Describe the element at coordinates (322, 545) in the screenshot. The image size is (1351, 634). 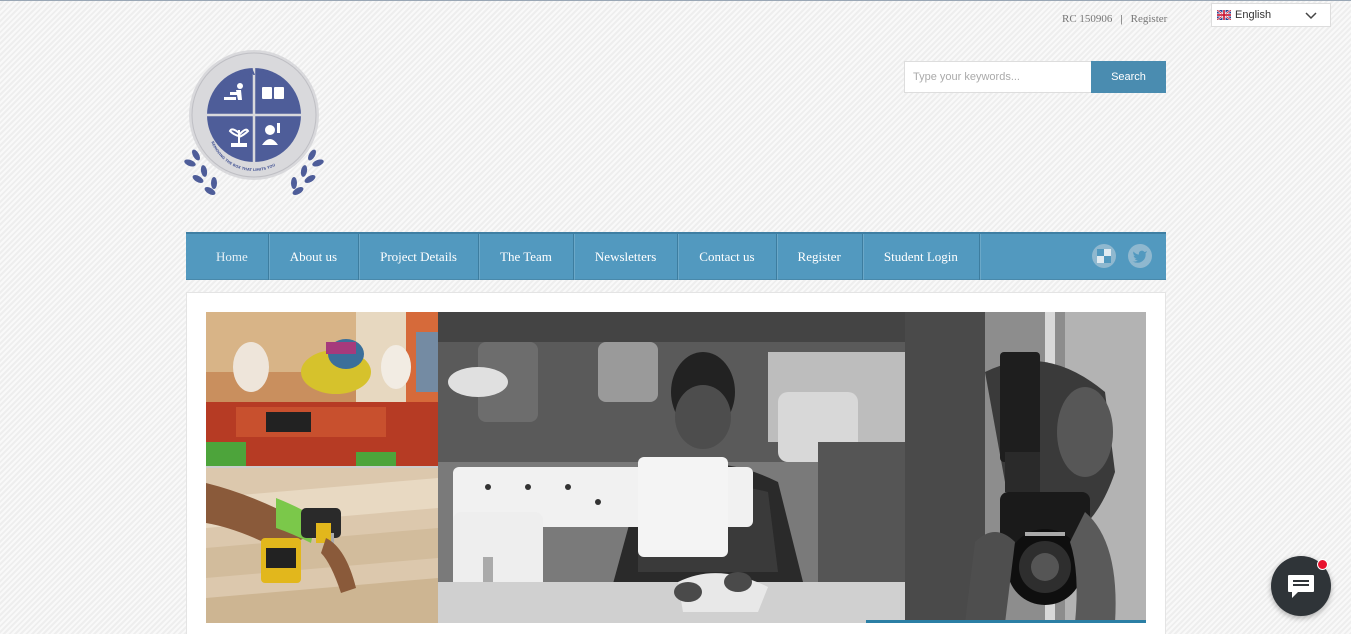
I see `hero-image-drill` at that location.